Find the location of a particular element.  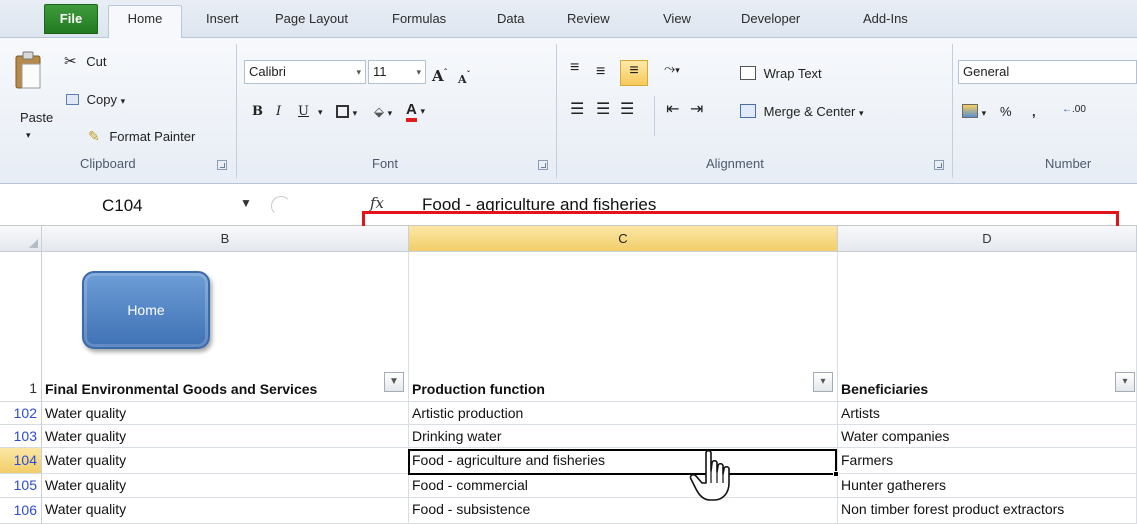

table-cell-c: Food - subsistence is located at coordinates (623, 511).